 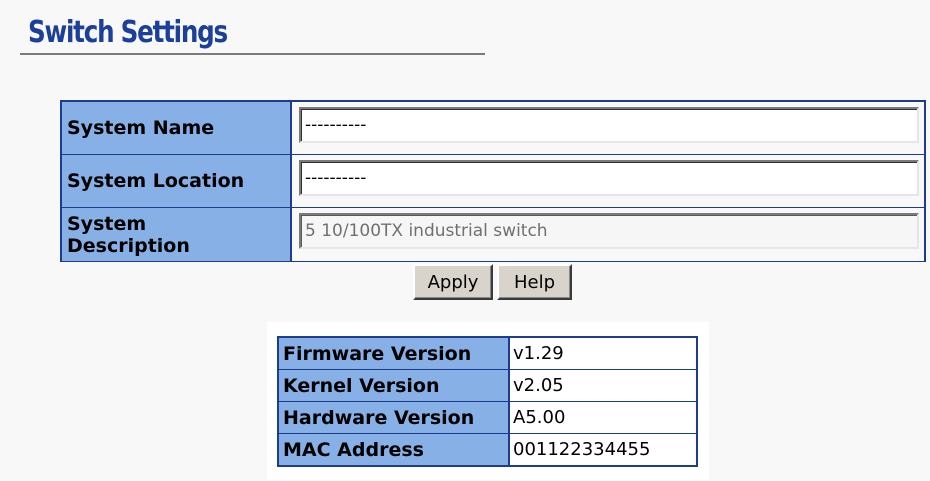 What do you see at coordinates (582, 449) in the screenshot?
I see `mac-address-value: 001122334455` at bounding box center [582, 449].